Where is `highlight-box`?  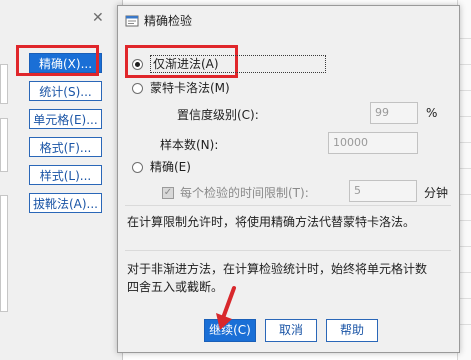
highlight-box is located at coordinates (57, 60).